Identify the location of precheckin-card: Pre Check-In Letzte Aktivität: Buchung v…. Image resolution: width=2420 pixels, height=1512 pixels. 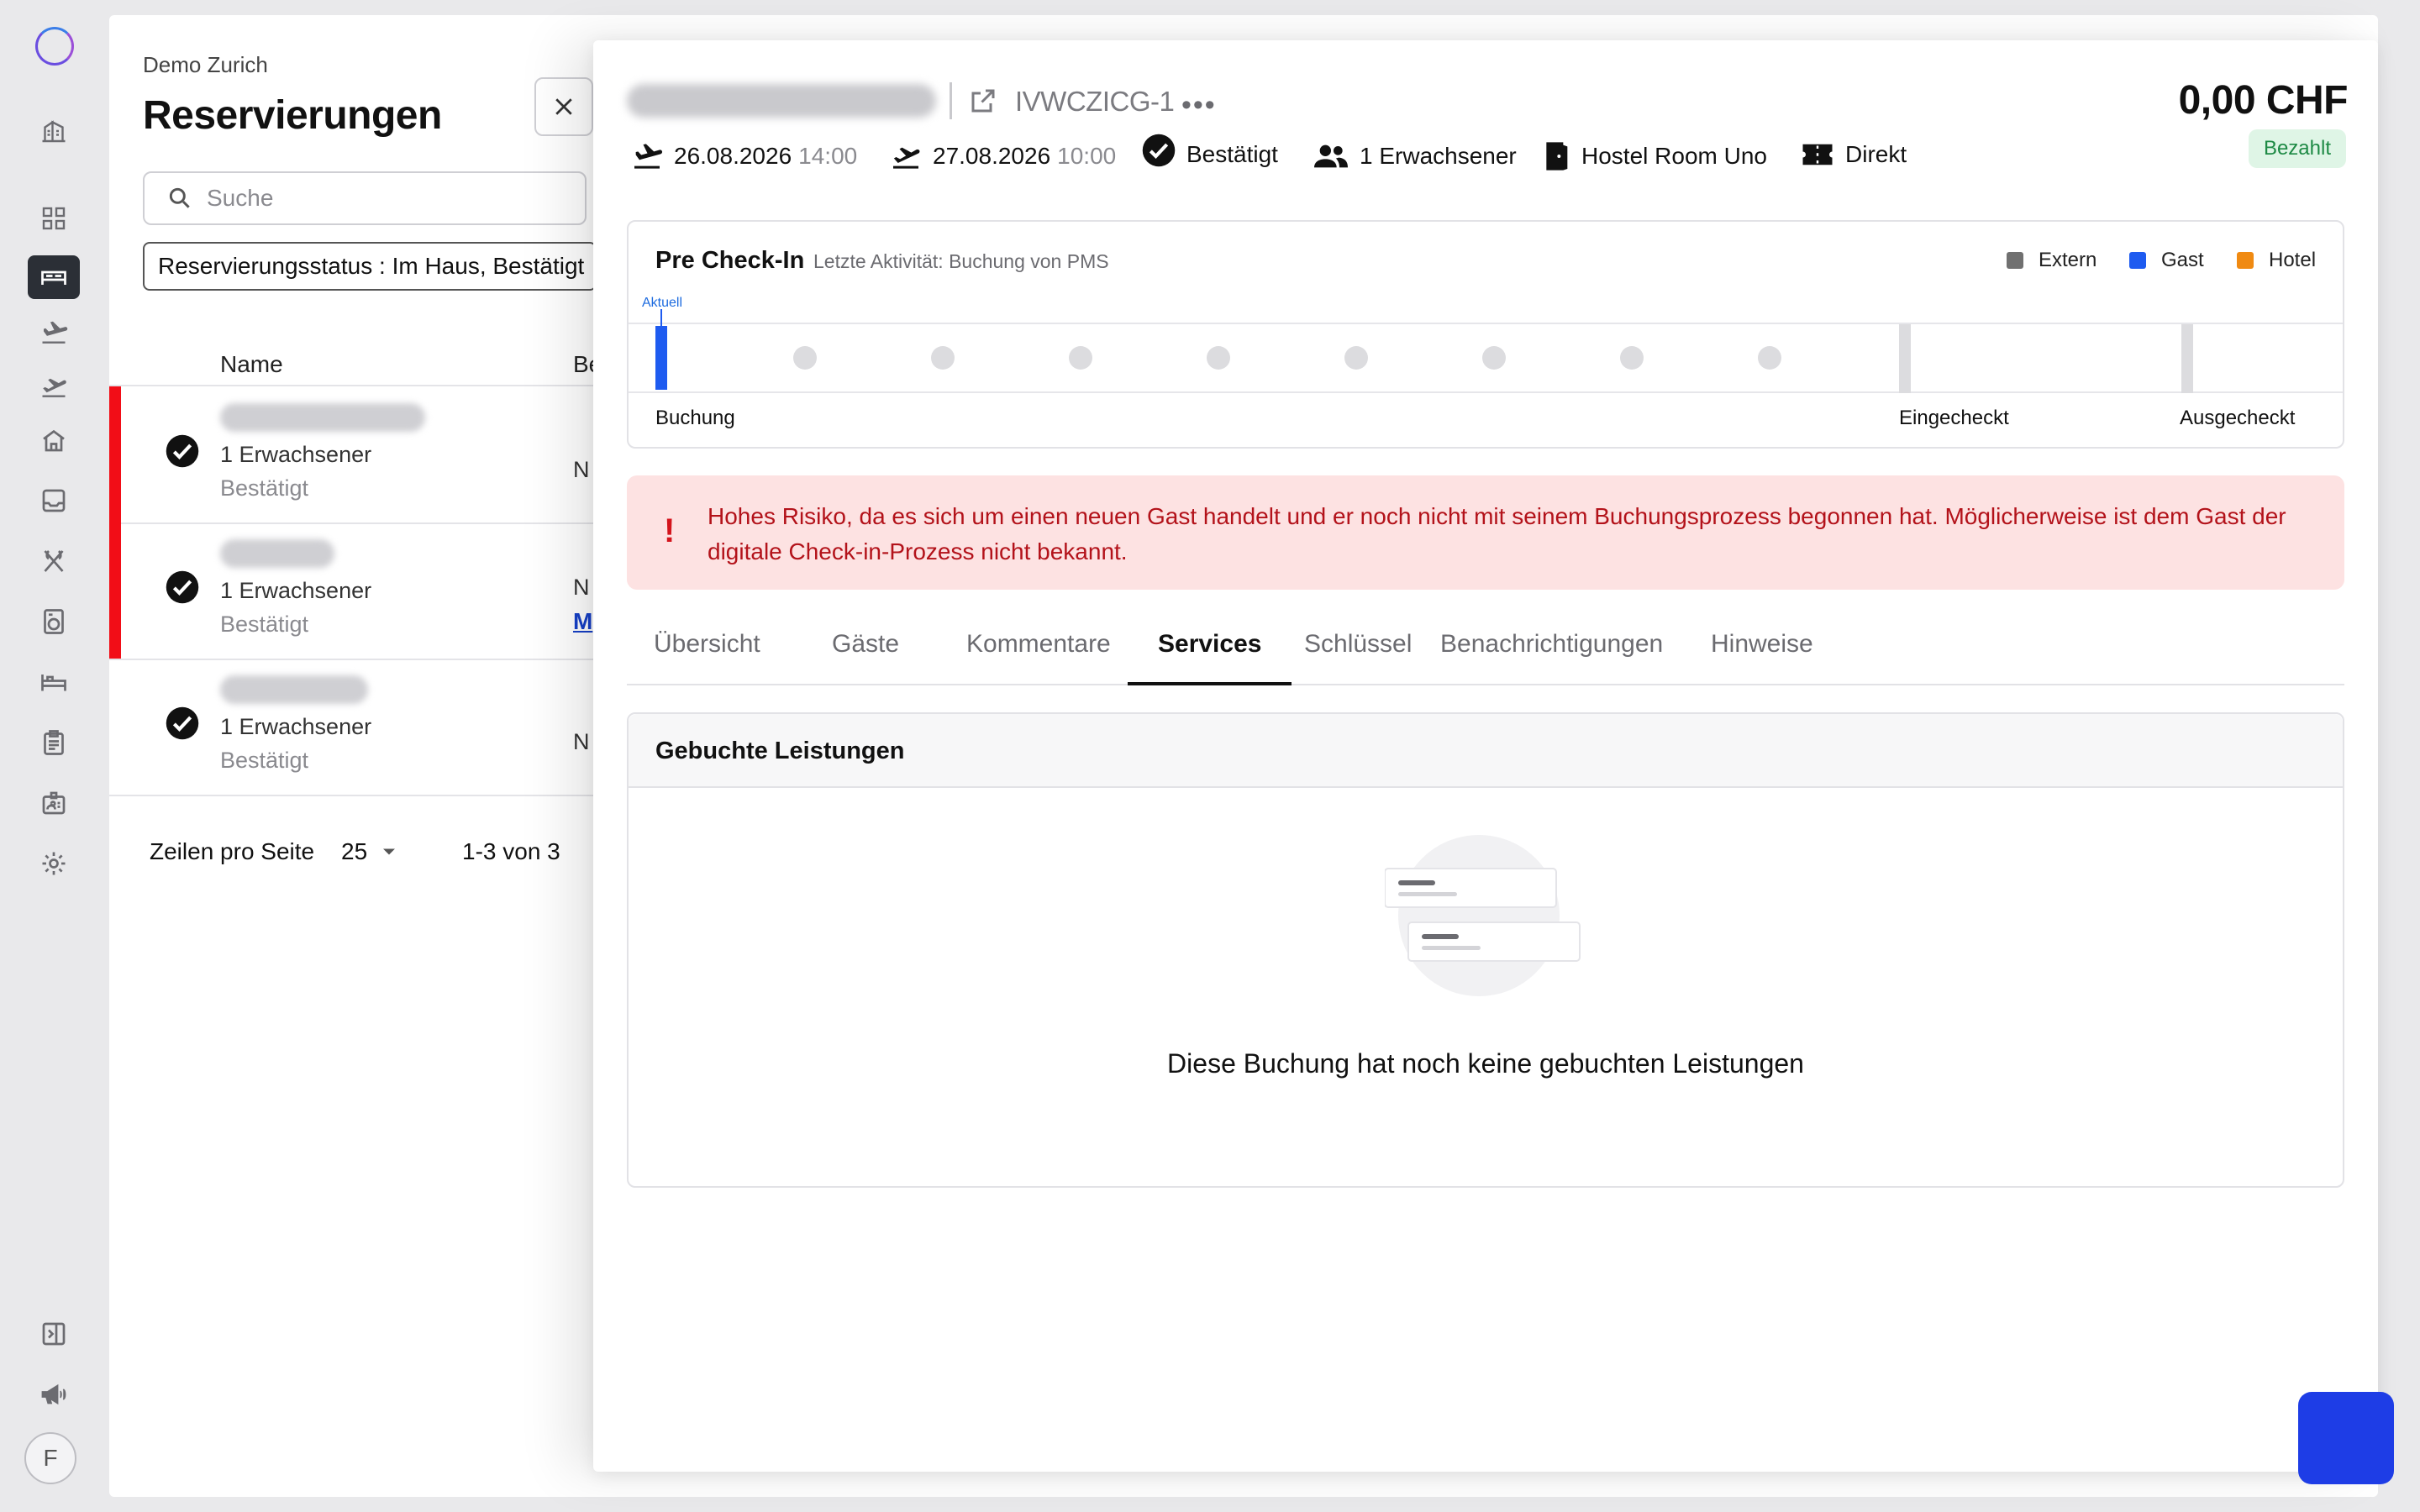
(1485, 334).